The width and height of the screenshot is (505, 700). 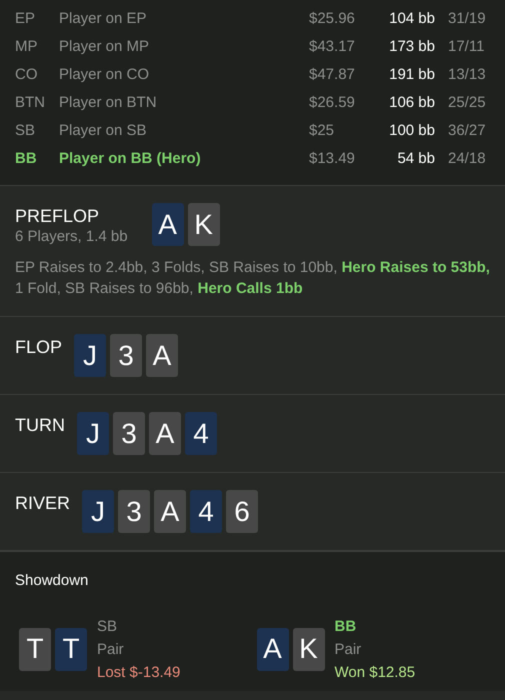 What do you see at coordinates (467, 18) in the screenshot?
I see `player-stats: 31/19` at bounding box center [467, 18].